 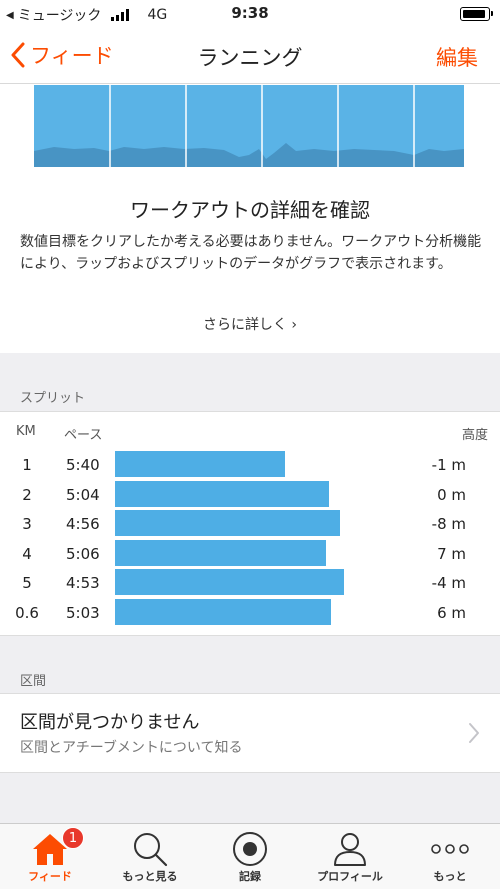 I want to click on split-pace: 5:40, so click(x=83, y=465).